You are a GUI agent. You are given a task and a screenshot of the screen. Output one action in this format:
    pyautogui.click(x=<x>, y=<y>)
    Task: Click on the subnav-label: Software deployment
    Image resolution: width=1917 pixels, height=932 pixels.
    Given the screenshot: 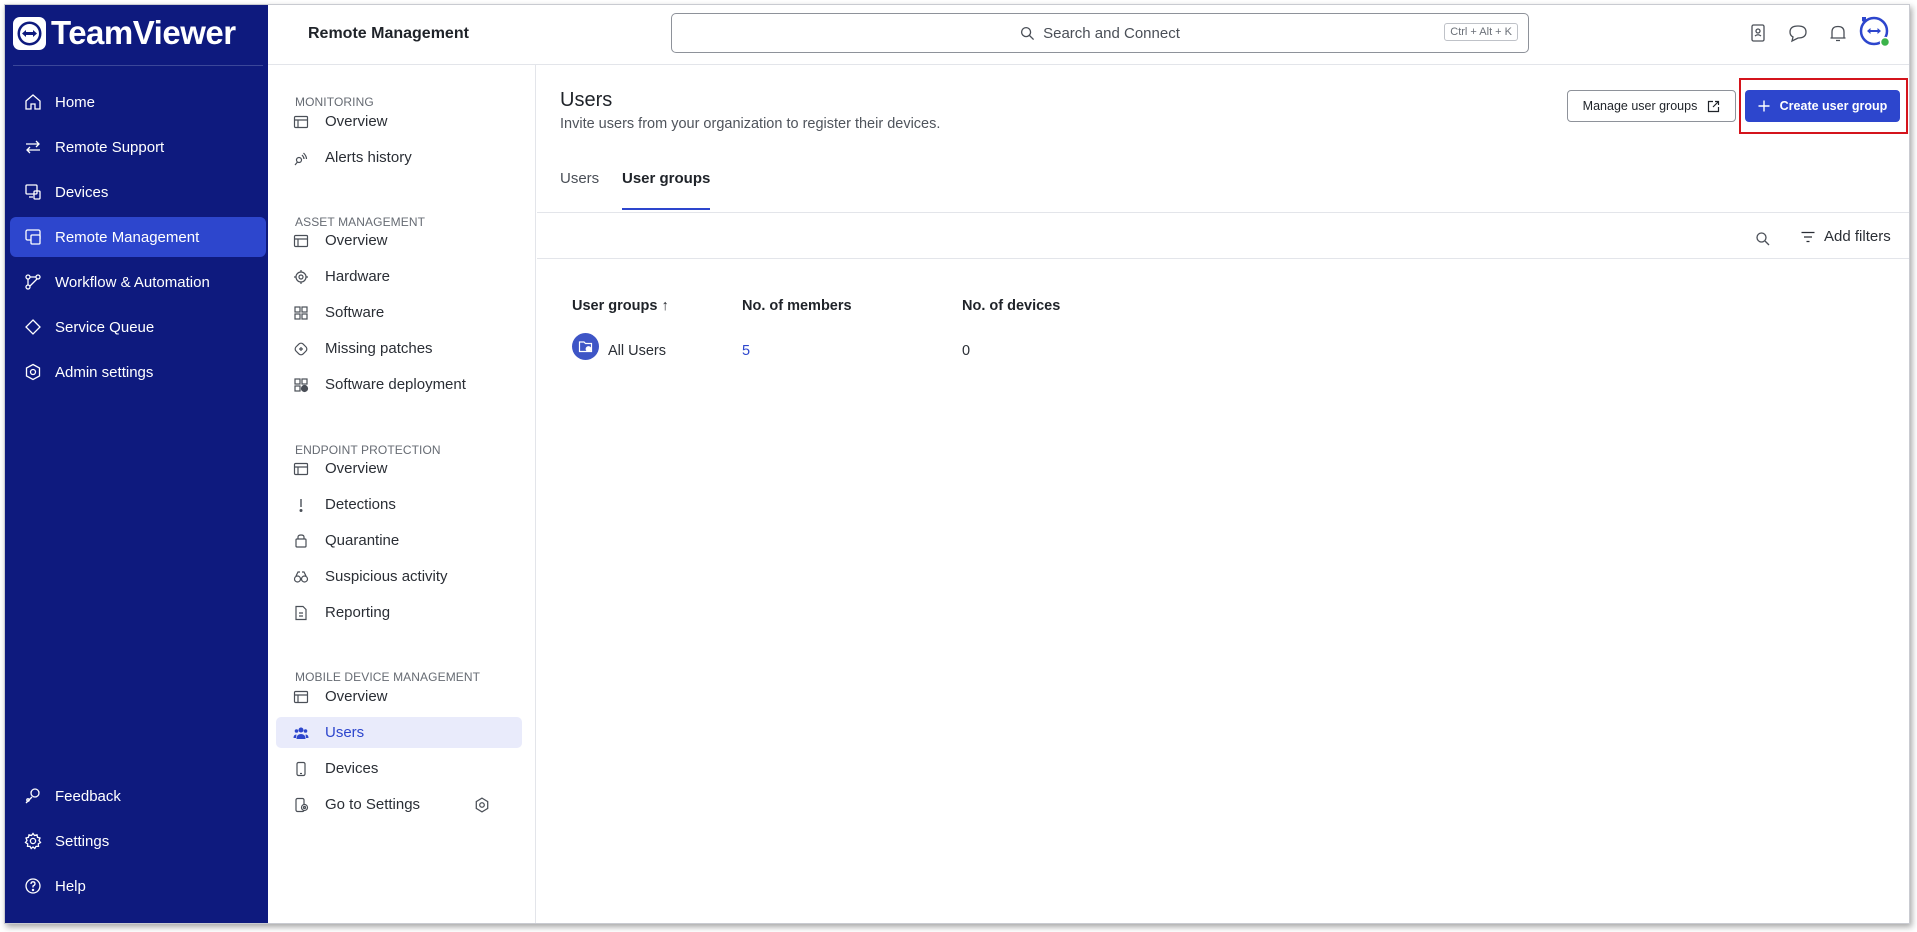 What is the action you would take?
    pyautogui.click(x=395, y=384)
    